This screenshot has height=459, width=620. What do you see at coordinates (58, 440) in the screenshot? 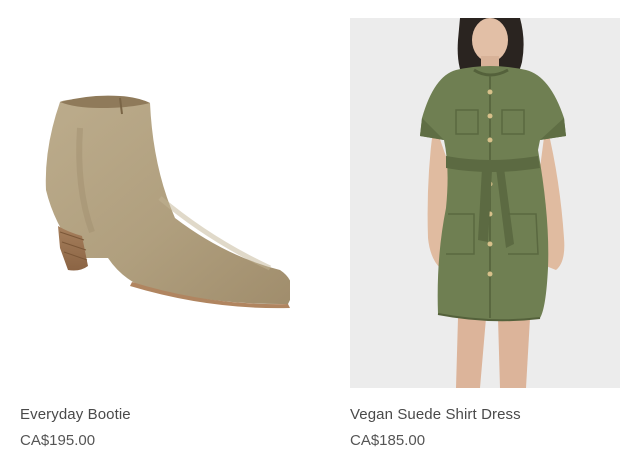
I see `product-price: CA$195.00` at bounding box center [58, 440].